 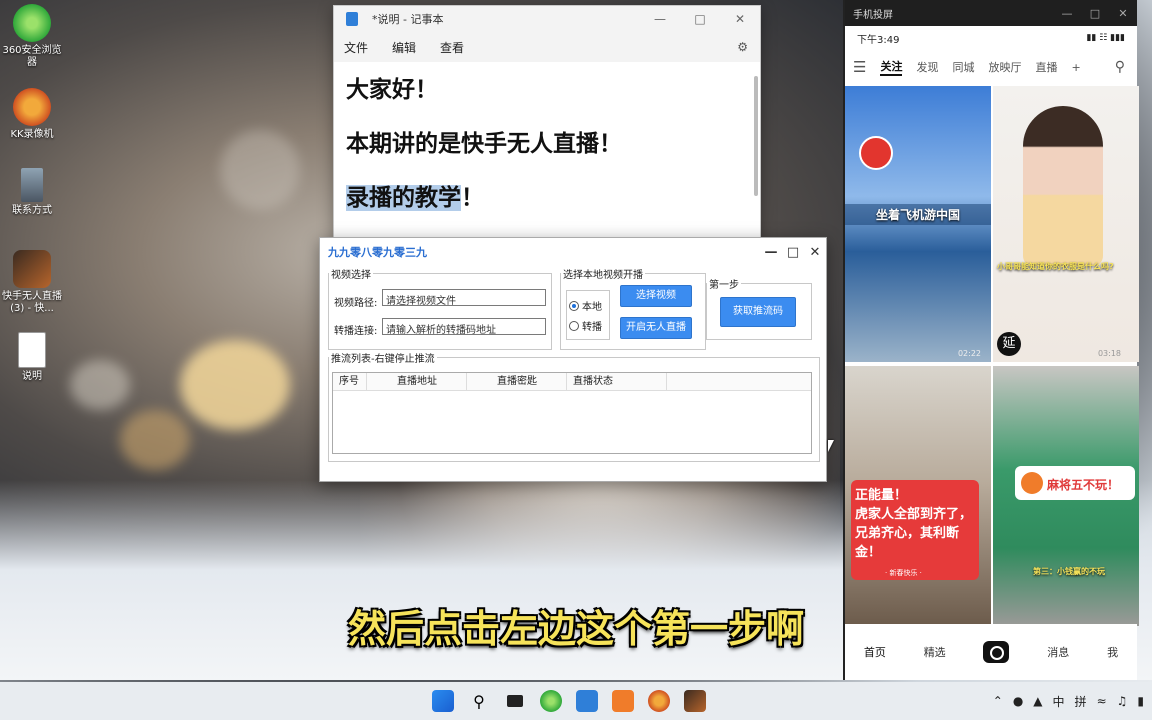 I want to click on signal-battery-icon: ▮▮ ☷ ▮▮▮, so click(x=1105, y=38).